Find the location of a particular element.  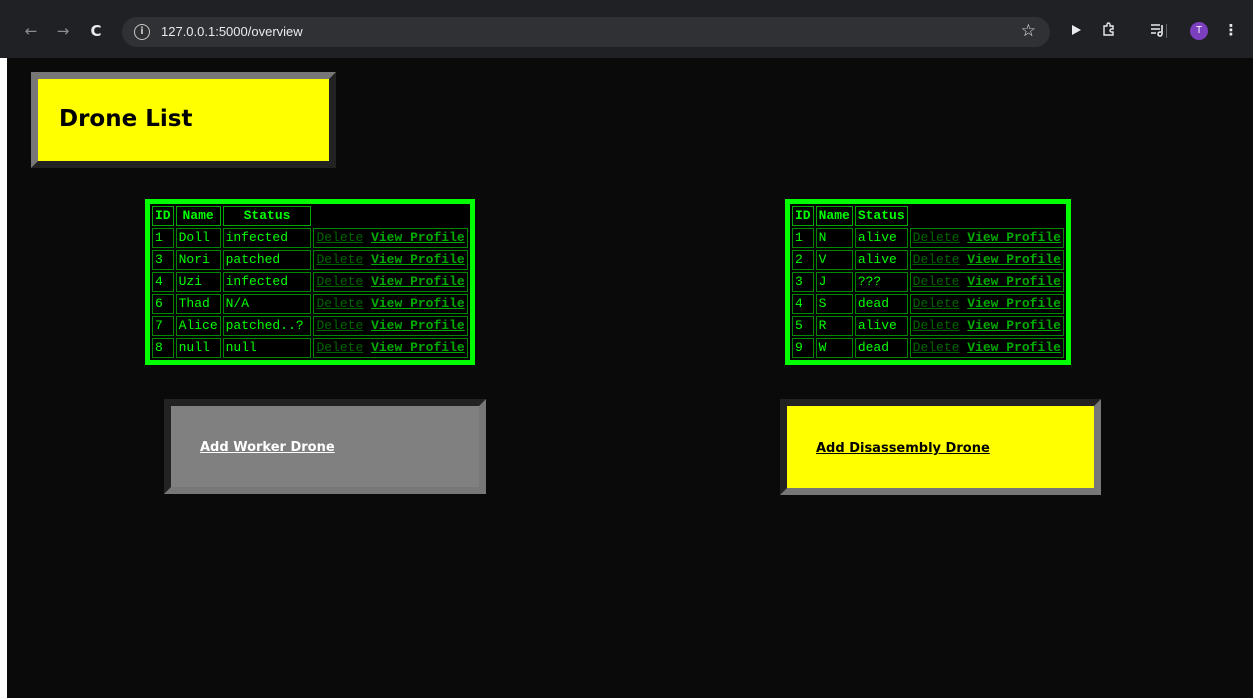

cell-status: dead is located at coordinates (881, 304).